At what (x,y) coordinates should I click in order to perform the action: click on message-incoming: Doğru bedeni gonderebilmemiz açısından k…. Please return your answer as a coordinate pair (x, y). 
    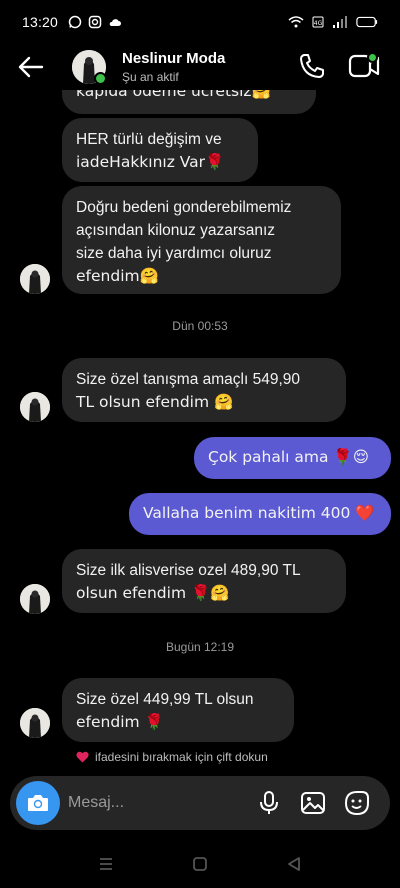
    Looking at the image, I should click on (201, 240).